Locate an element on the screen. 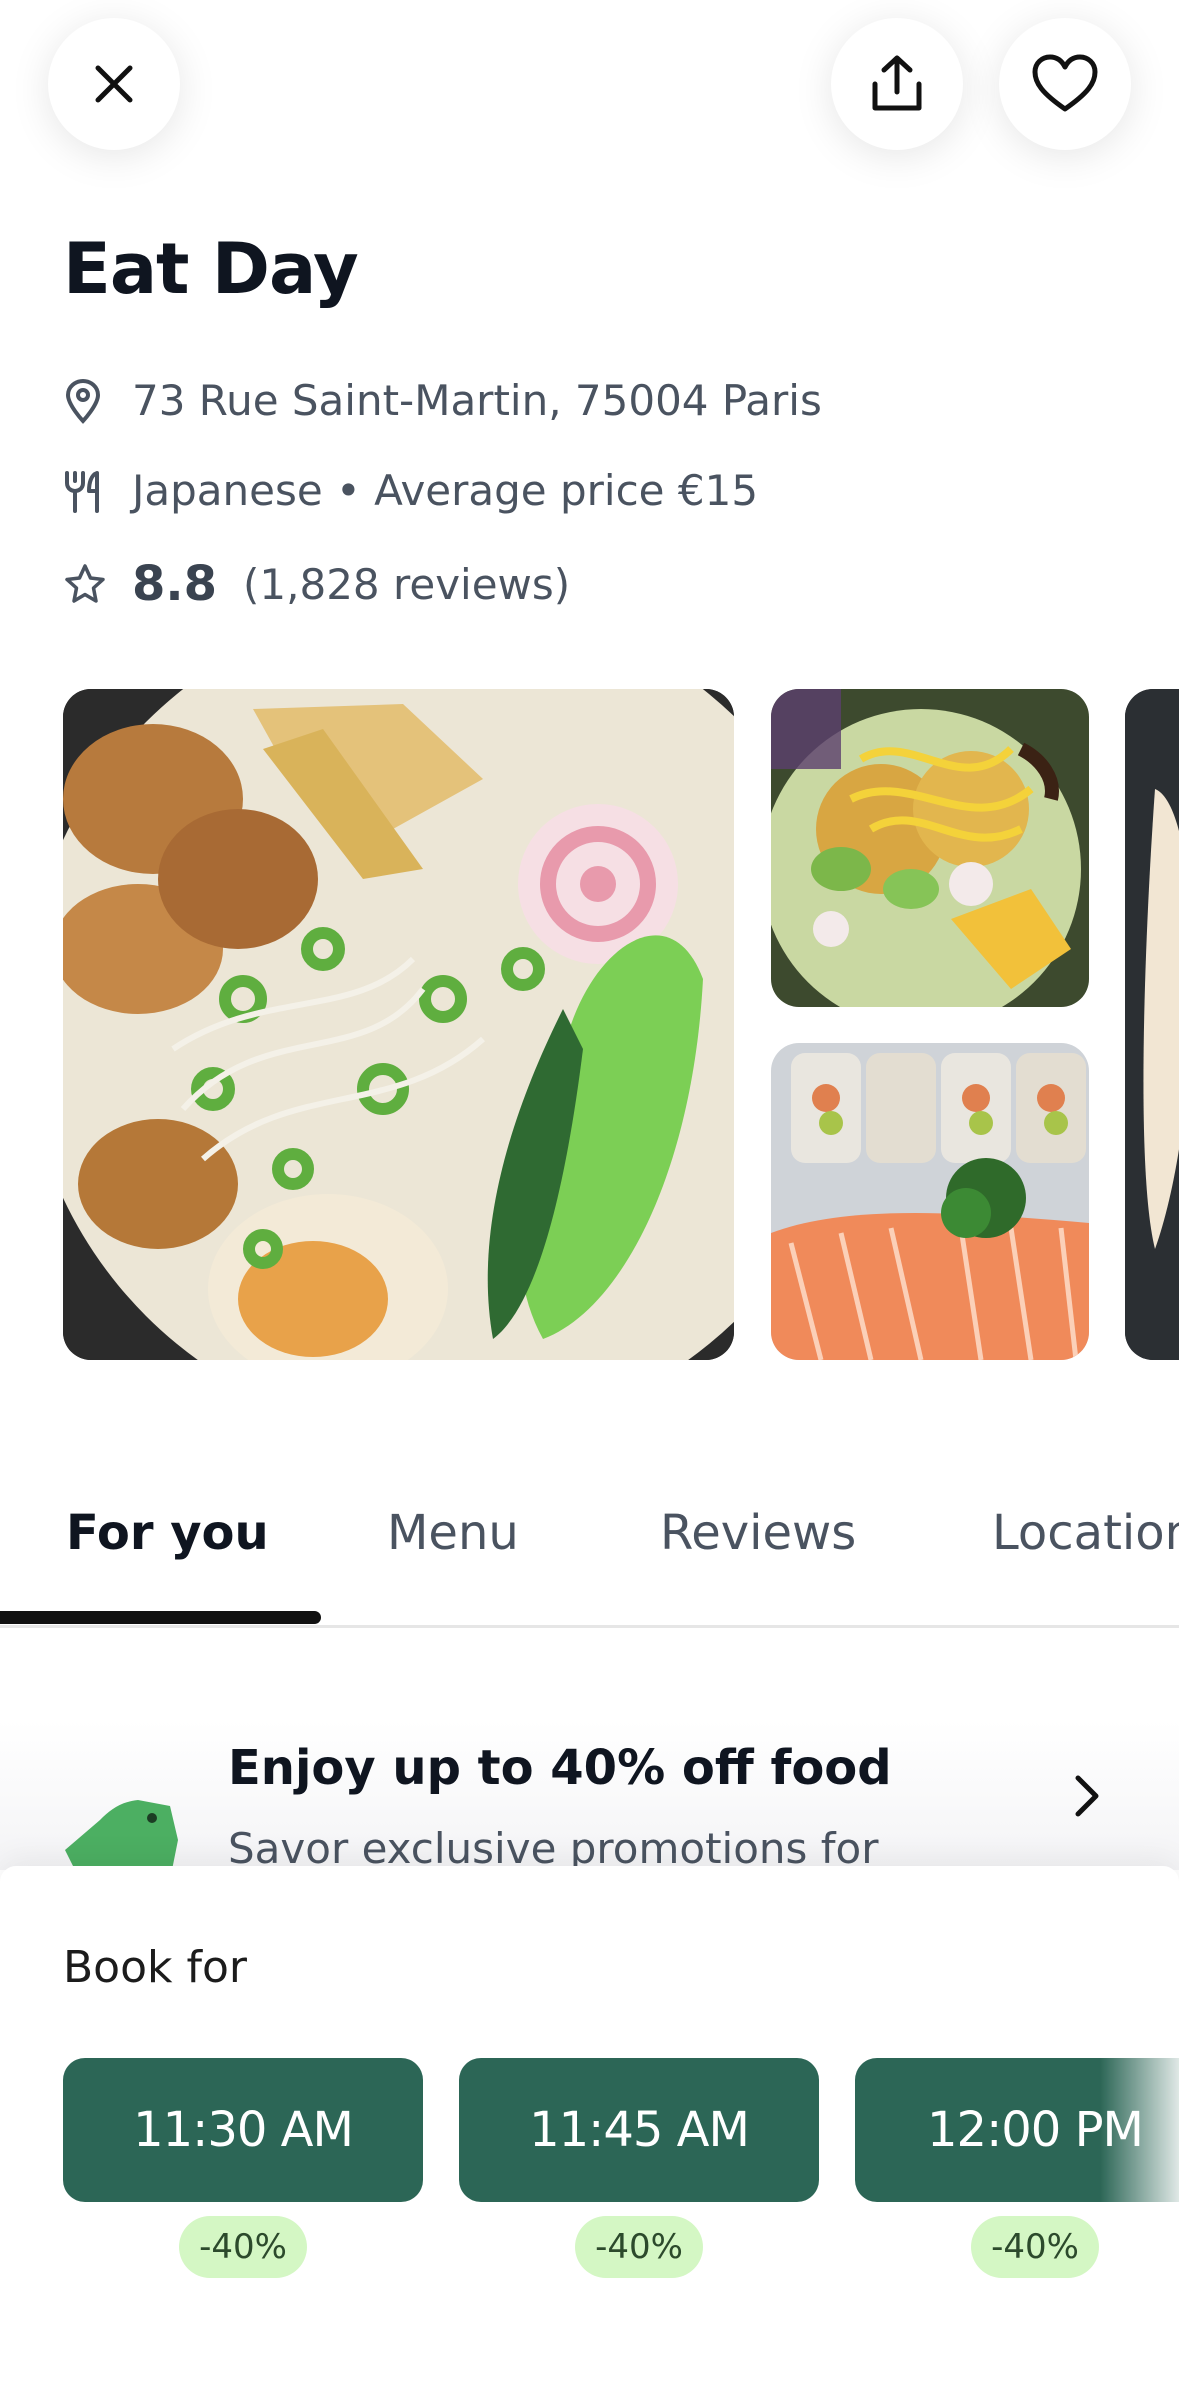  heart-icon is located at coordinates (1065, 83).